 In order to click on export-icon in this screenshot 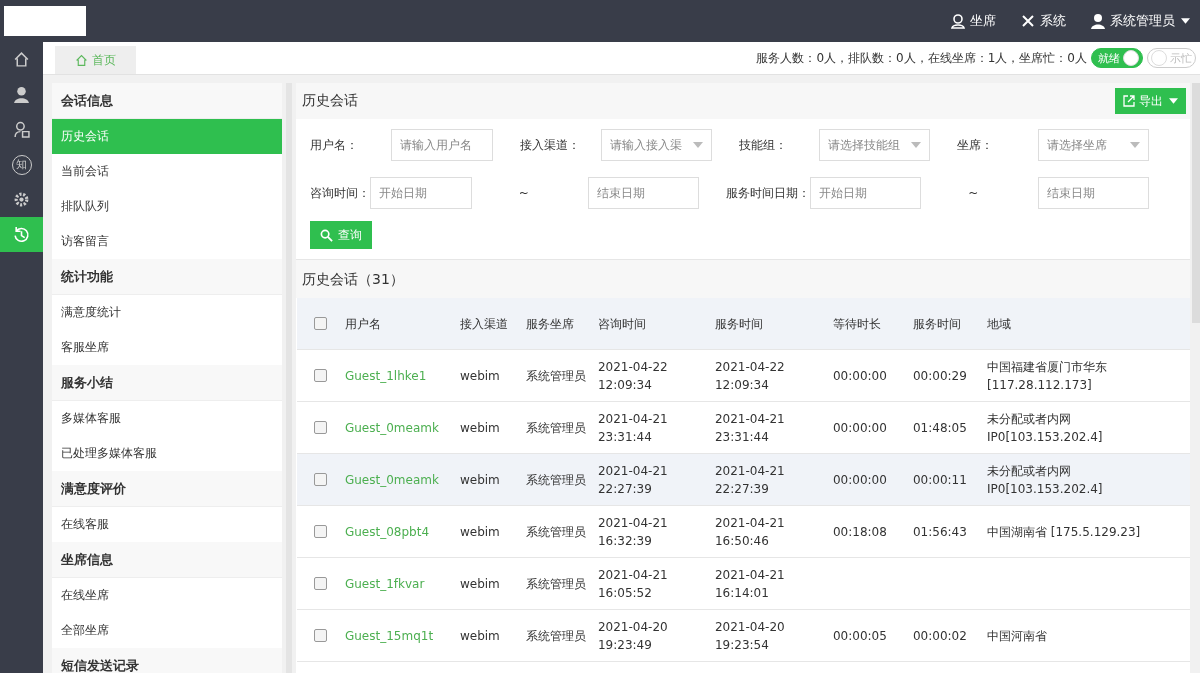, I will do `click(1129, 101)`.